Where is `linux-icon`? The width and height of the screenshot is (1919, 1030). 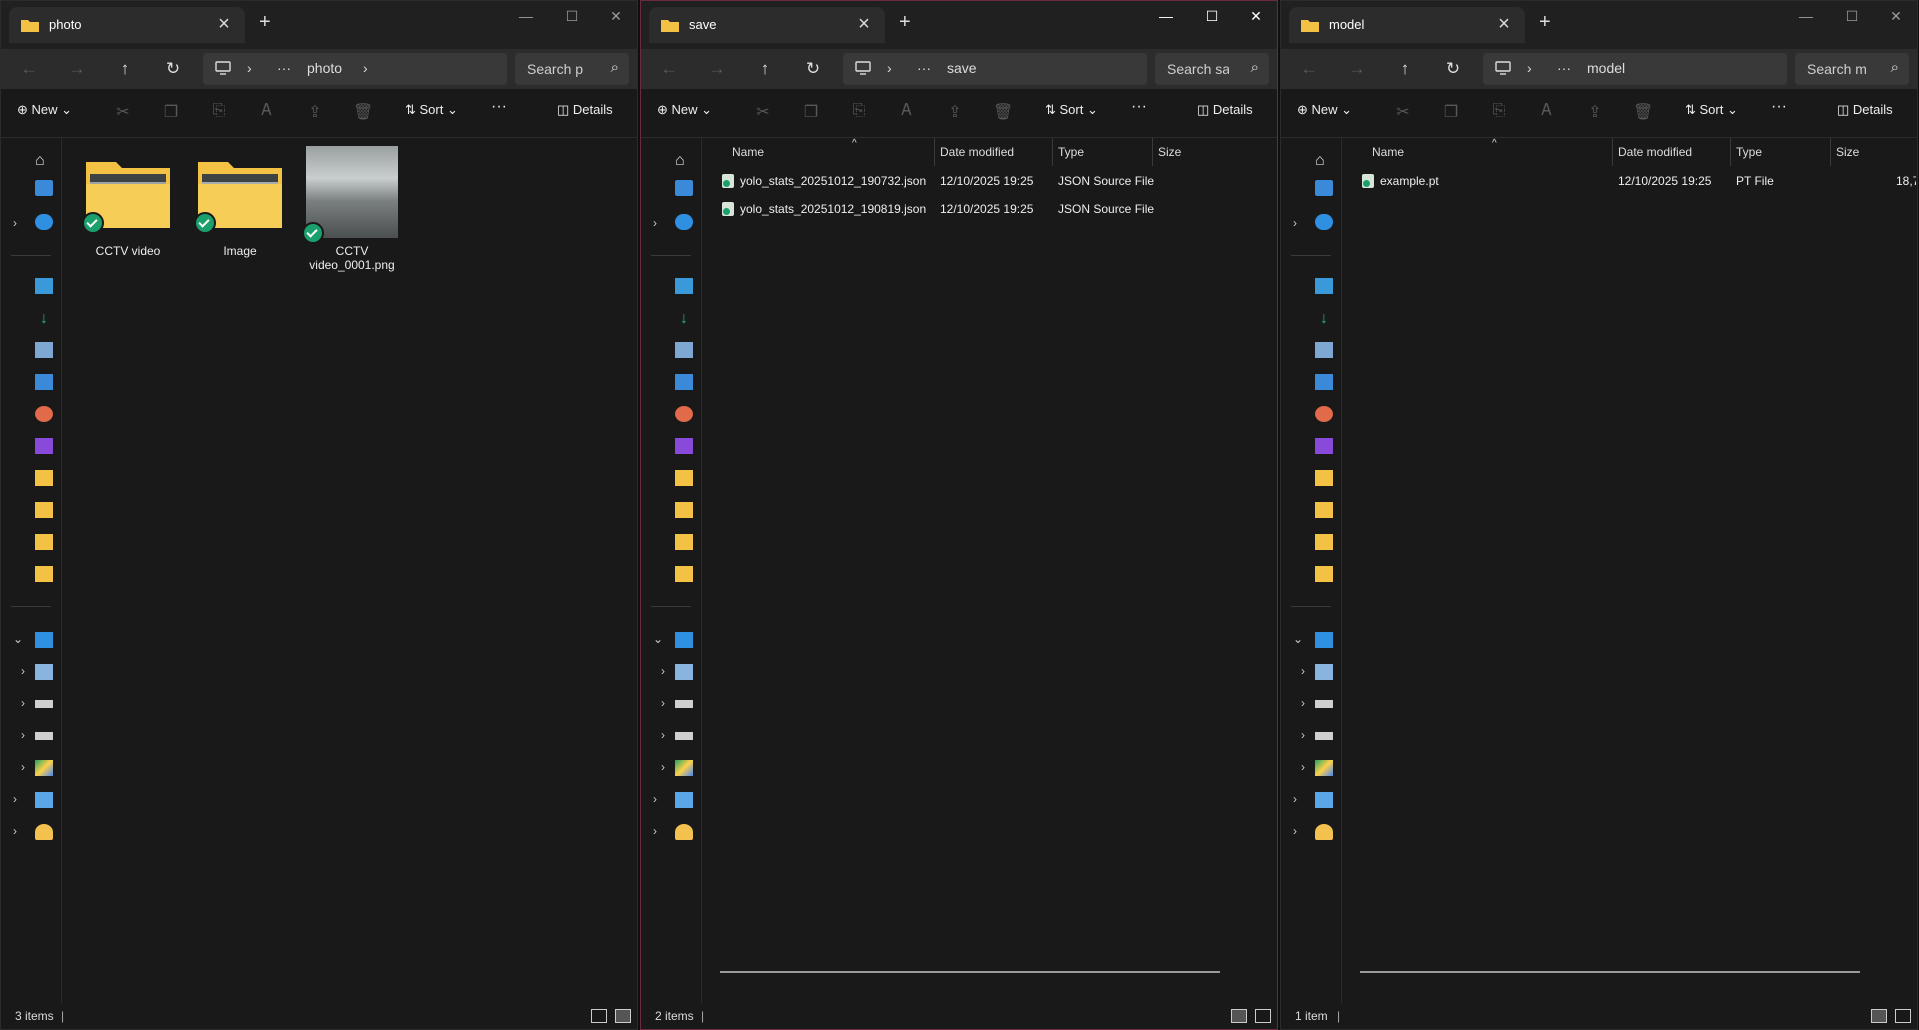
linux-icon is located at coordinates (1324, 832).